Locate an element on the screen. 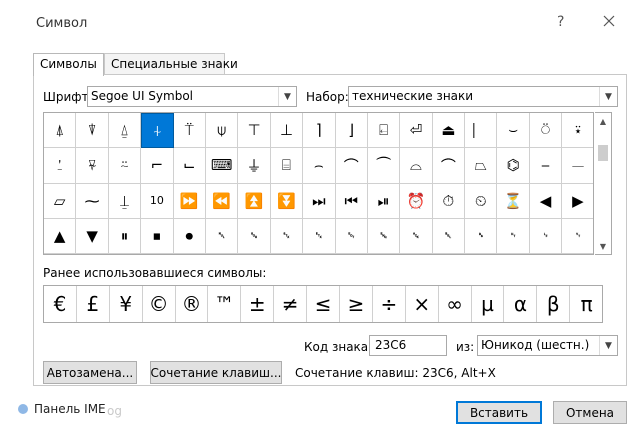 This screenshot has height=441, width=640. symbol-cell: ⍇ is located at coordinates (384, 131).